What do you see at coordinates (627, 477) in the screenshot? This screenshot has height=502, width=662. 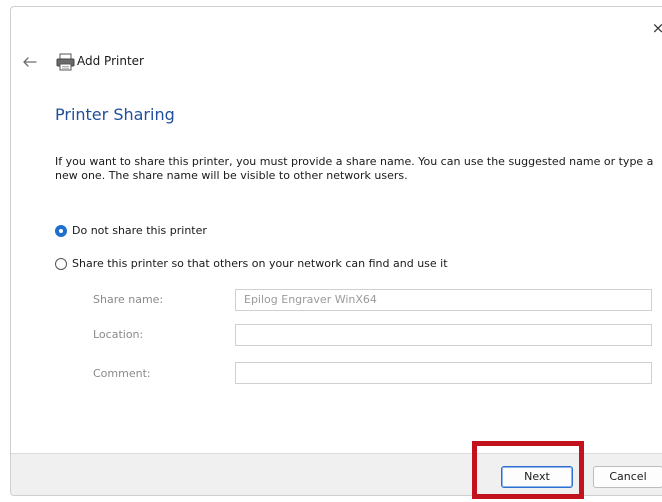 I see `cancel-button: Cancel` at bounding box center [627, 477].